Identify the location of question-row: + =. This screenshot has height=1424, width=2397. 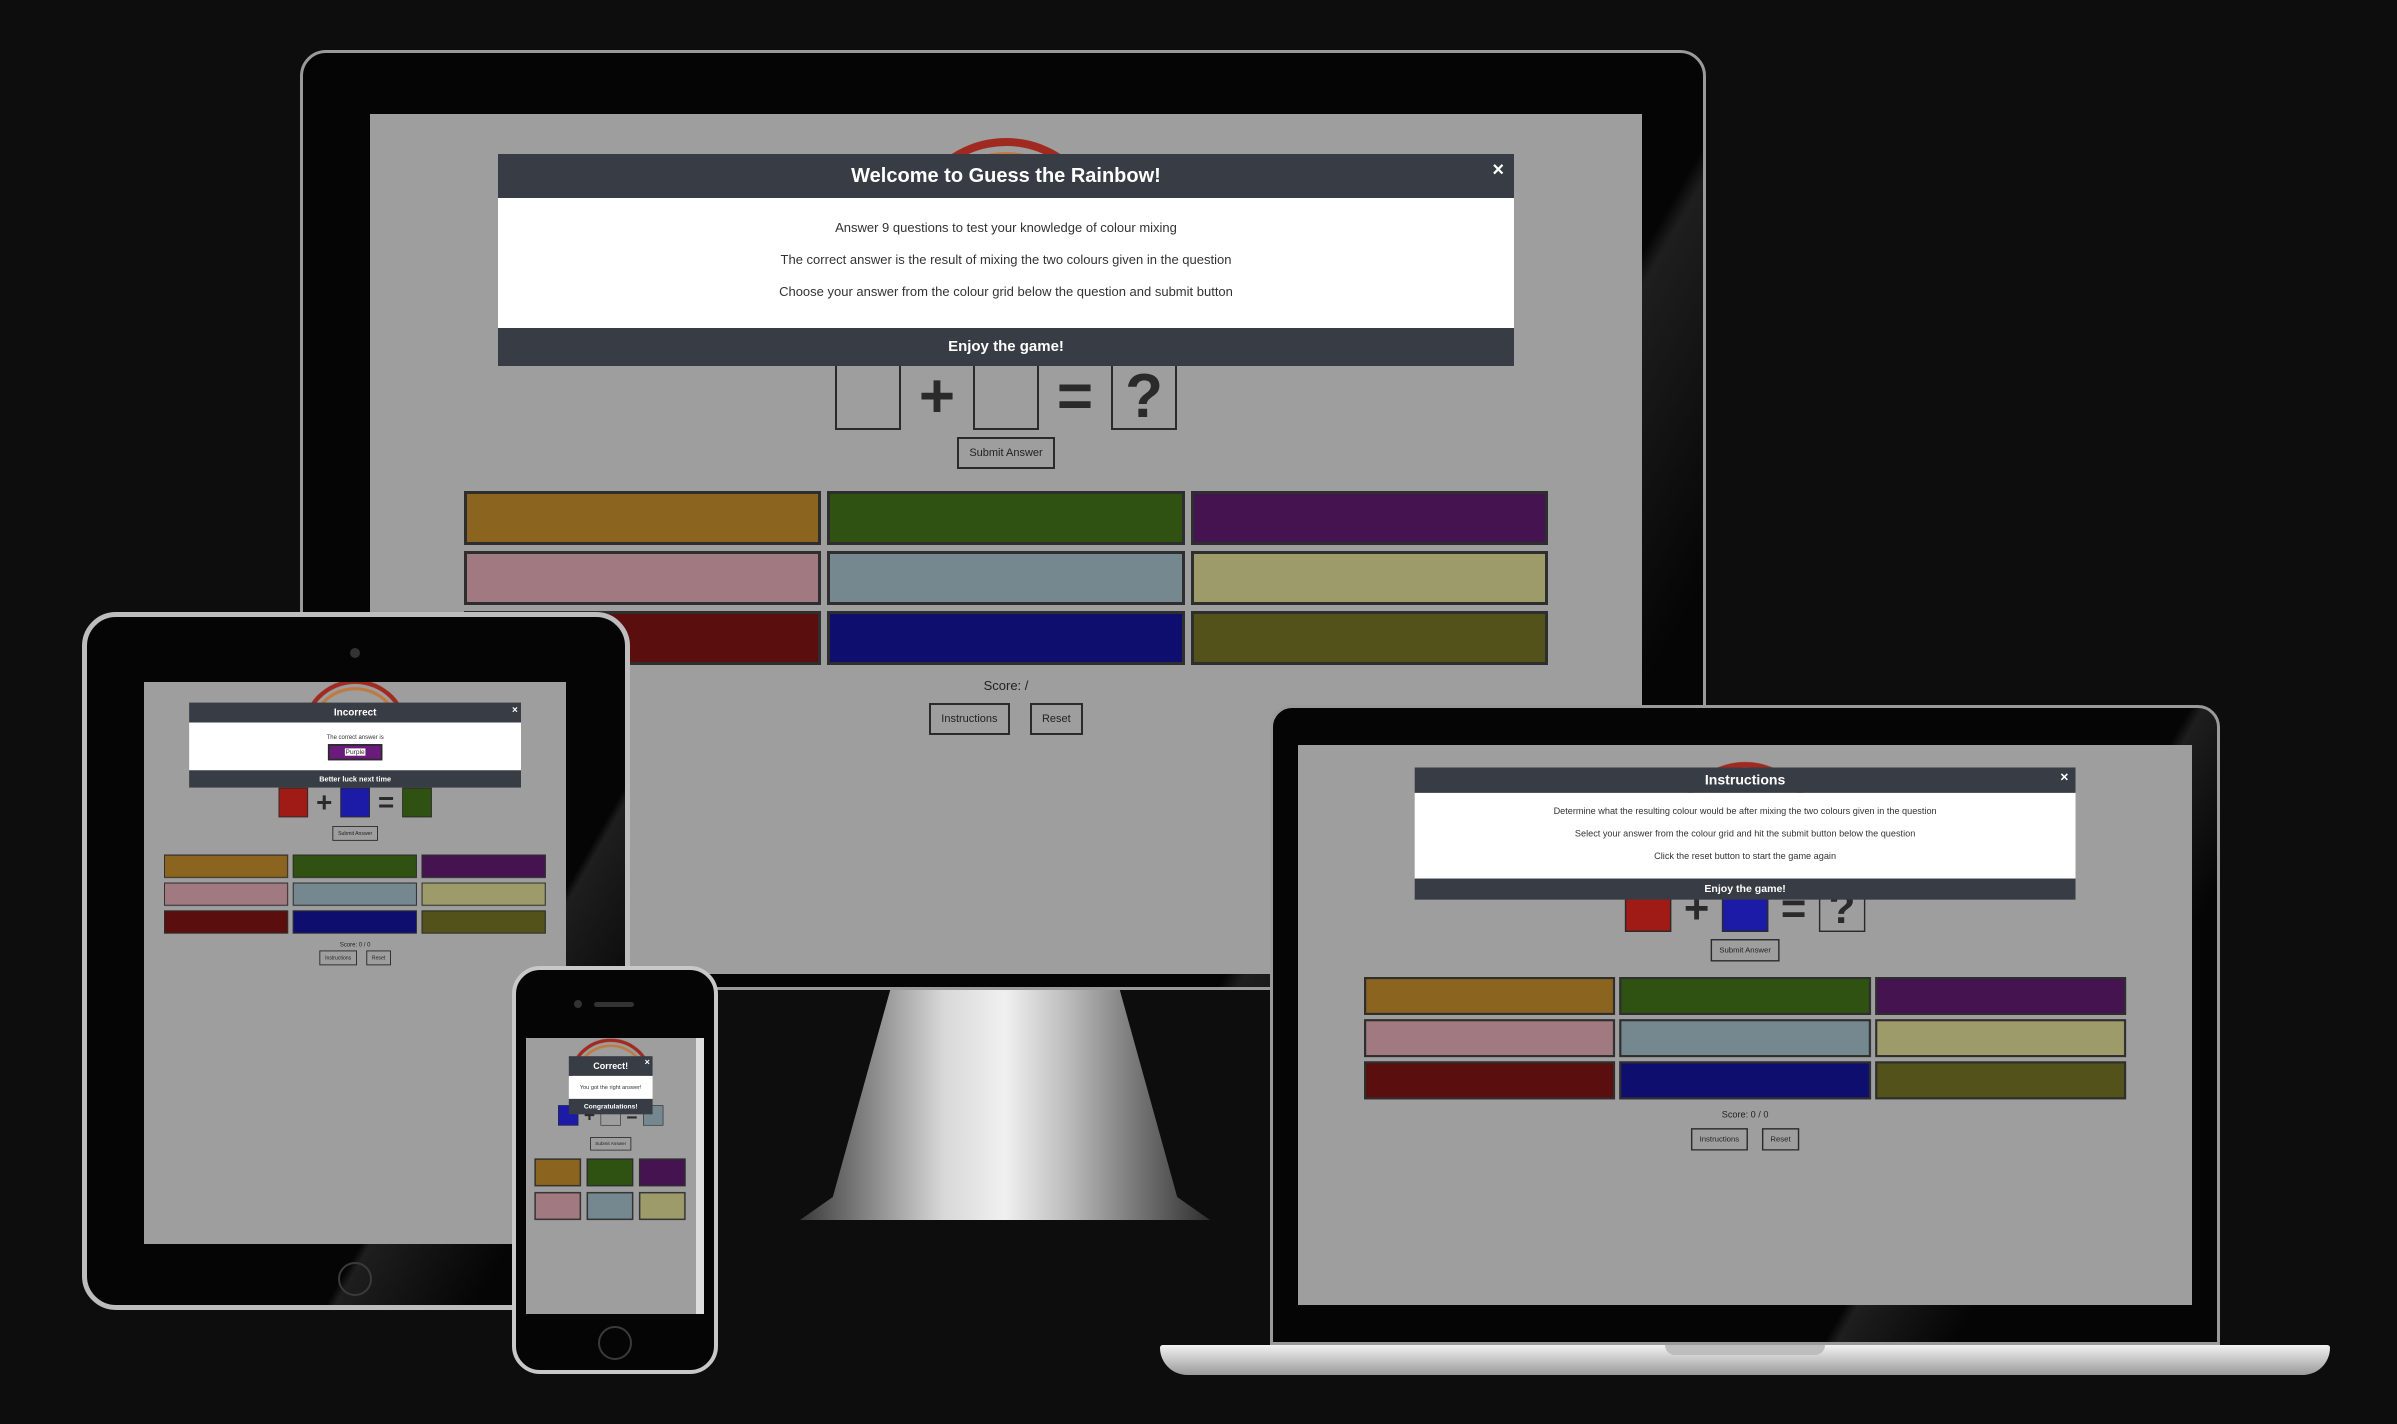
(355, 802).